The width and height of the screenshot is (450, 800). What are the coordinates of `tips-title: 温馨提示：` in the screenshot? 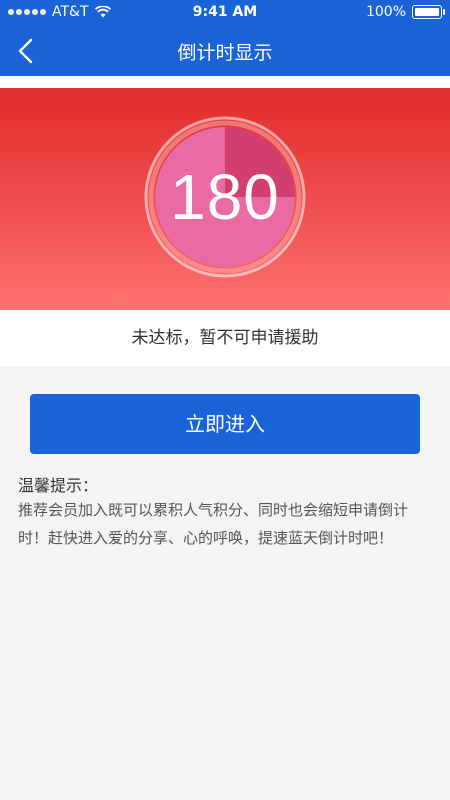 It's located at (58, 485).